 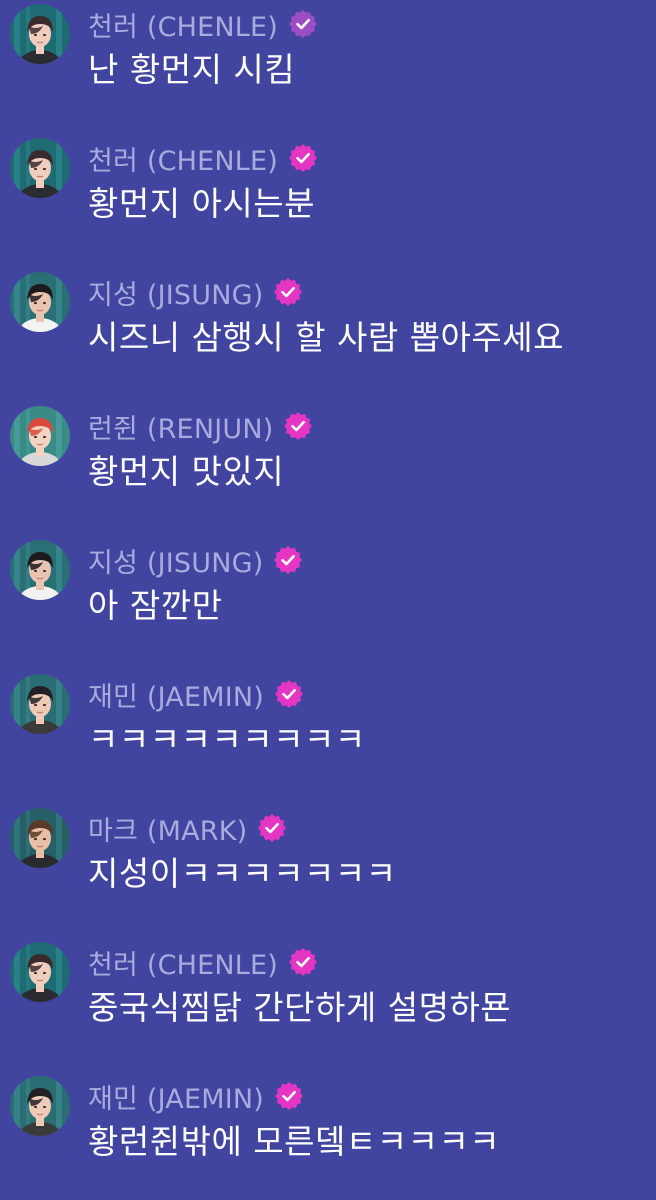 I want to click on chat-message: 마크 (MARK) 지성이ㅋㅋㅋㅋㅋㅋㅋ, so click(x=330, y=863).